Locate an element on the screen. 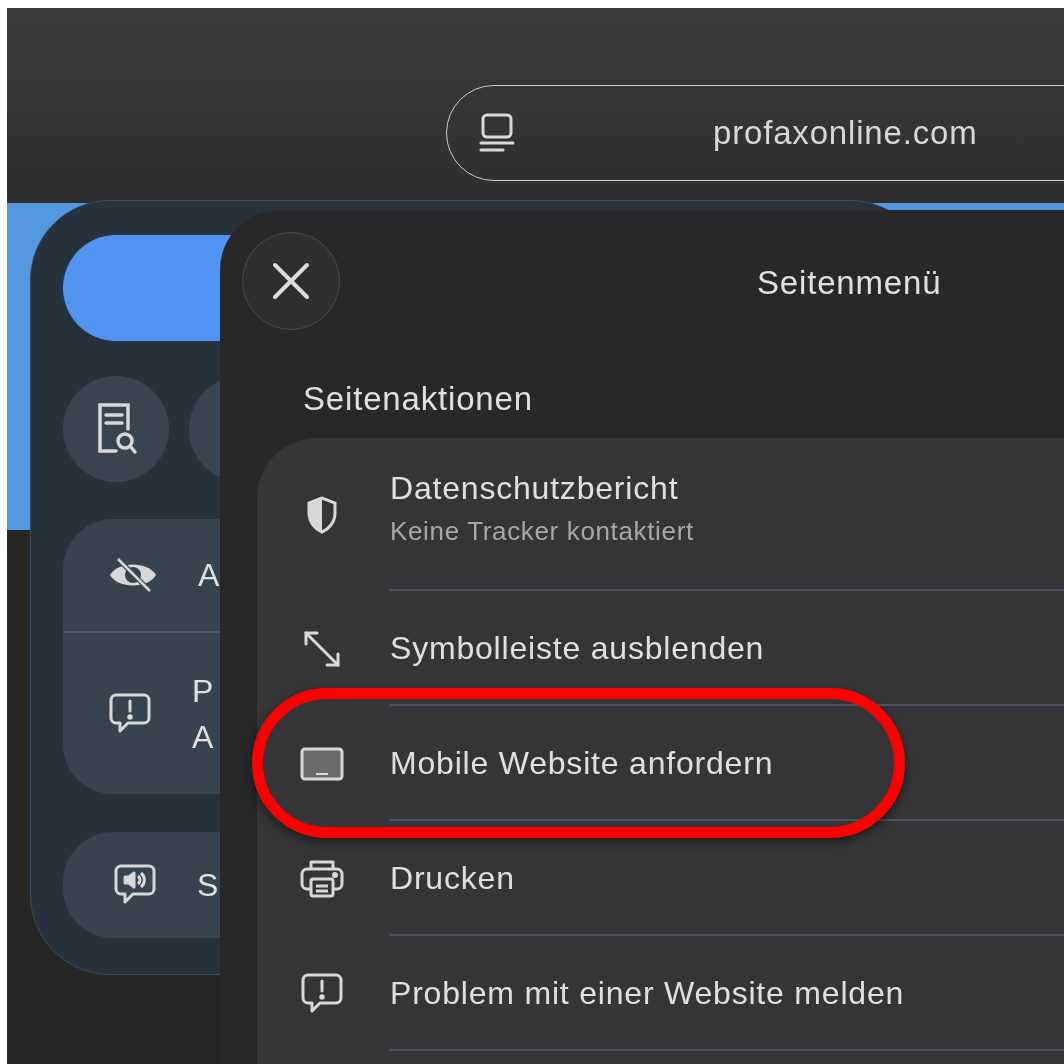 The width and height of the screenshot is (1064, 1064). menu-item-label: Problem mit einer Website melden is located at coordinates (647, 993).